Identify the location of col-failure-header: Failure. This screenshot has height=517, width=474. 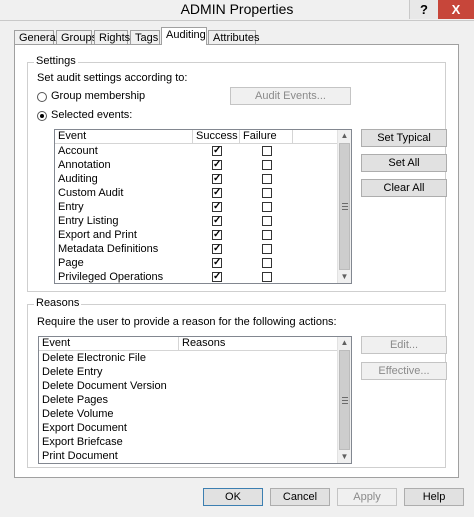
(266, 136).